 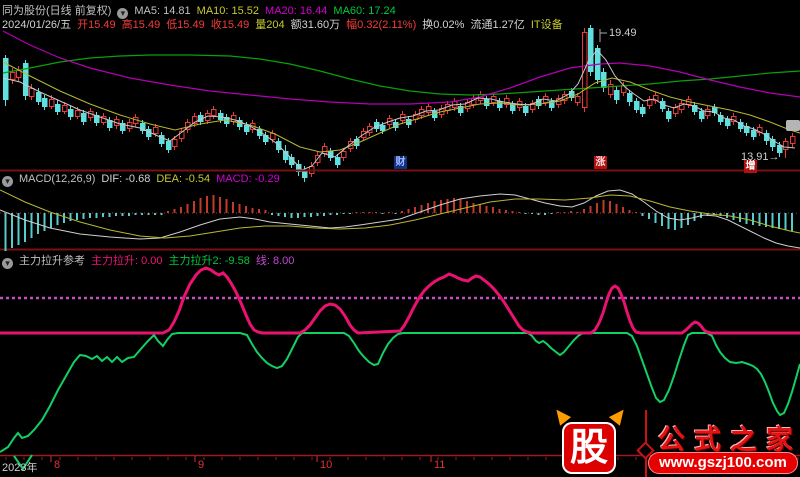 I want to click on watermark-url: www.gszj100.com, so click(x=723, y=463).